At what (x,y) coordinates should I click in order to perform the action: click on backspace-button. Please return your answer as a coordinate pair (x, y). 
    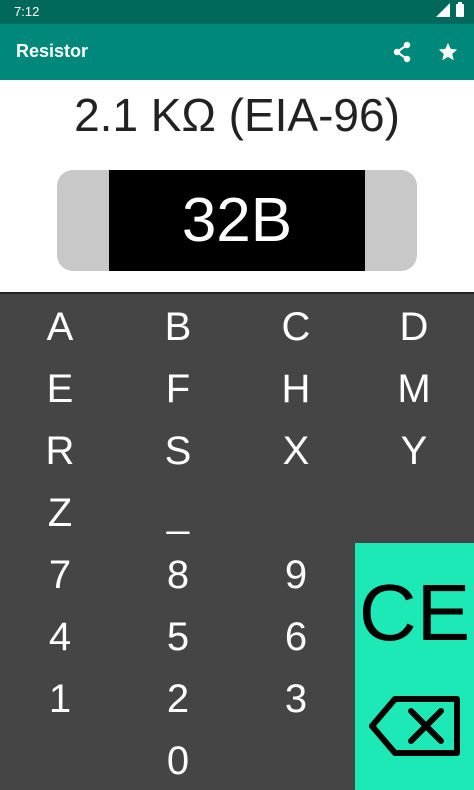
    Looking at the image, I should click on (414, 728).